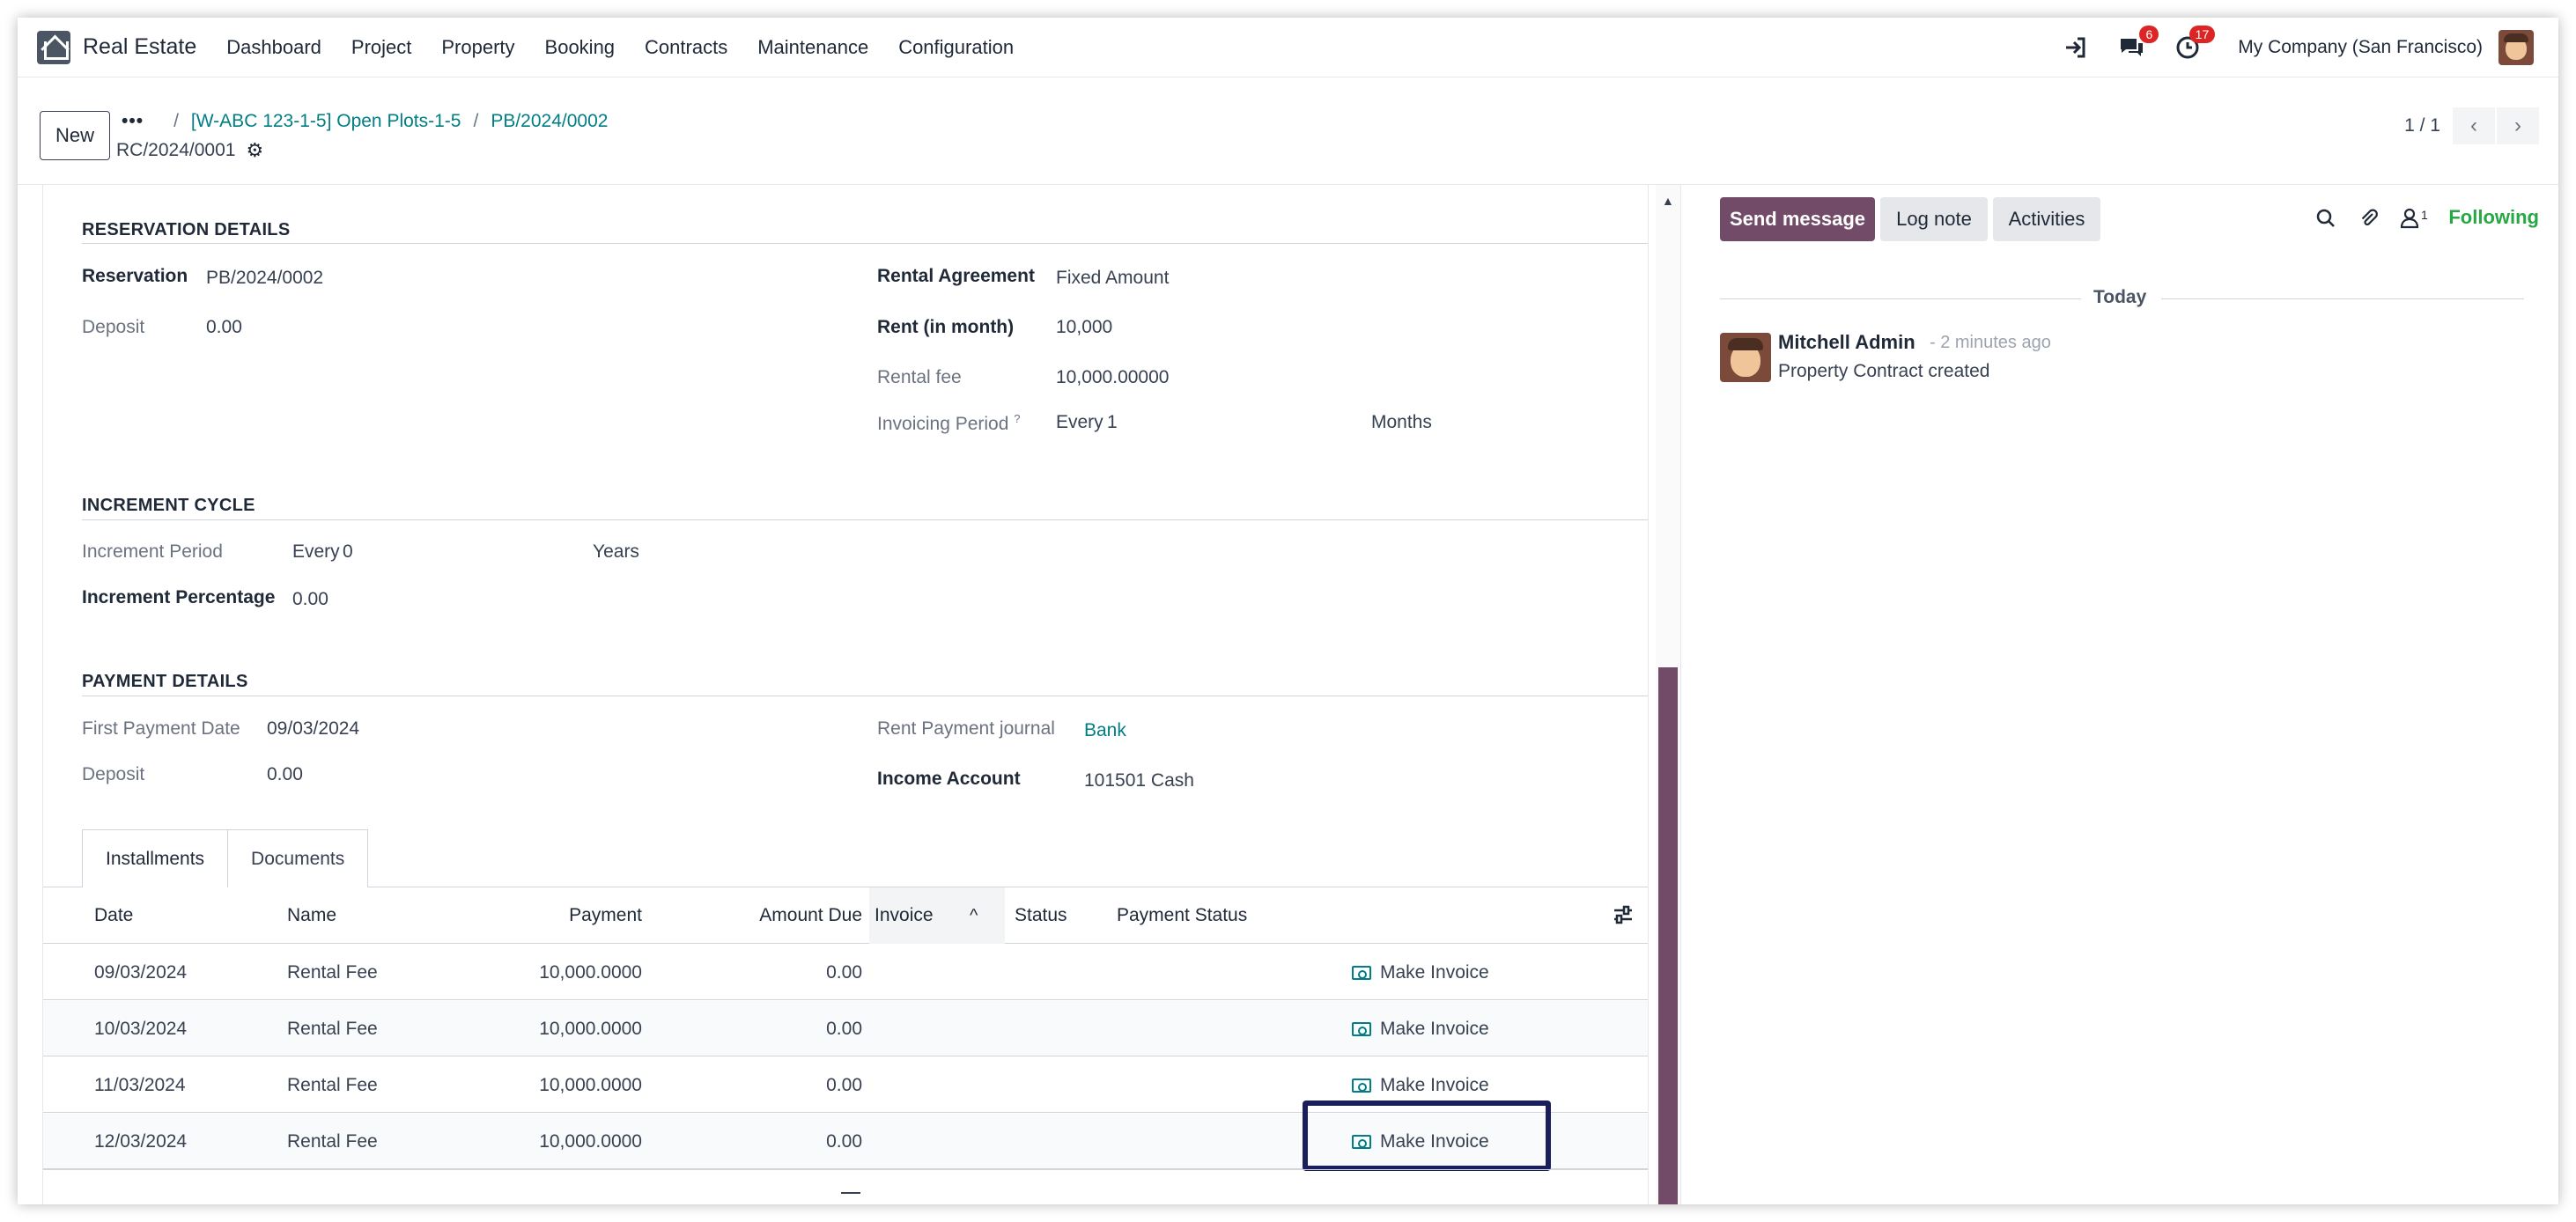 This screenshot has height=1222, width=2576. I want to click on deposit-label: Deposit, so click(113, 327).